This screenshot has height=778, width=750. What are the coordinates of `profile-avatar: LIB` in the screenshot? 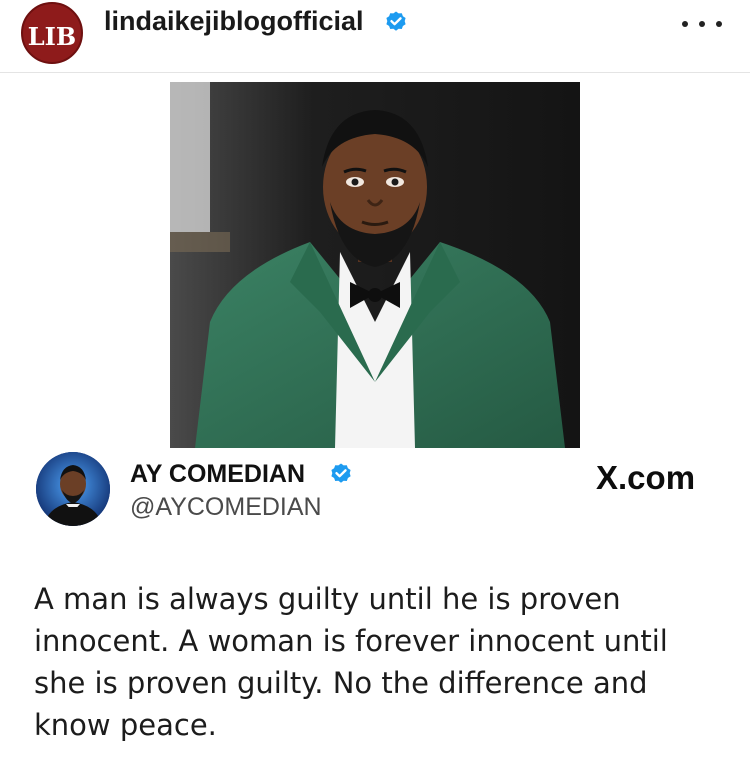 It's located at (52, 33).